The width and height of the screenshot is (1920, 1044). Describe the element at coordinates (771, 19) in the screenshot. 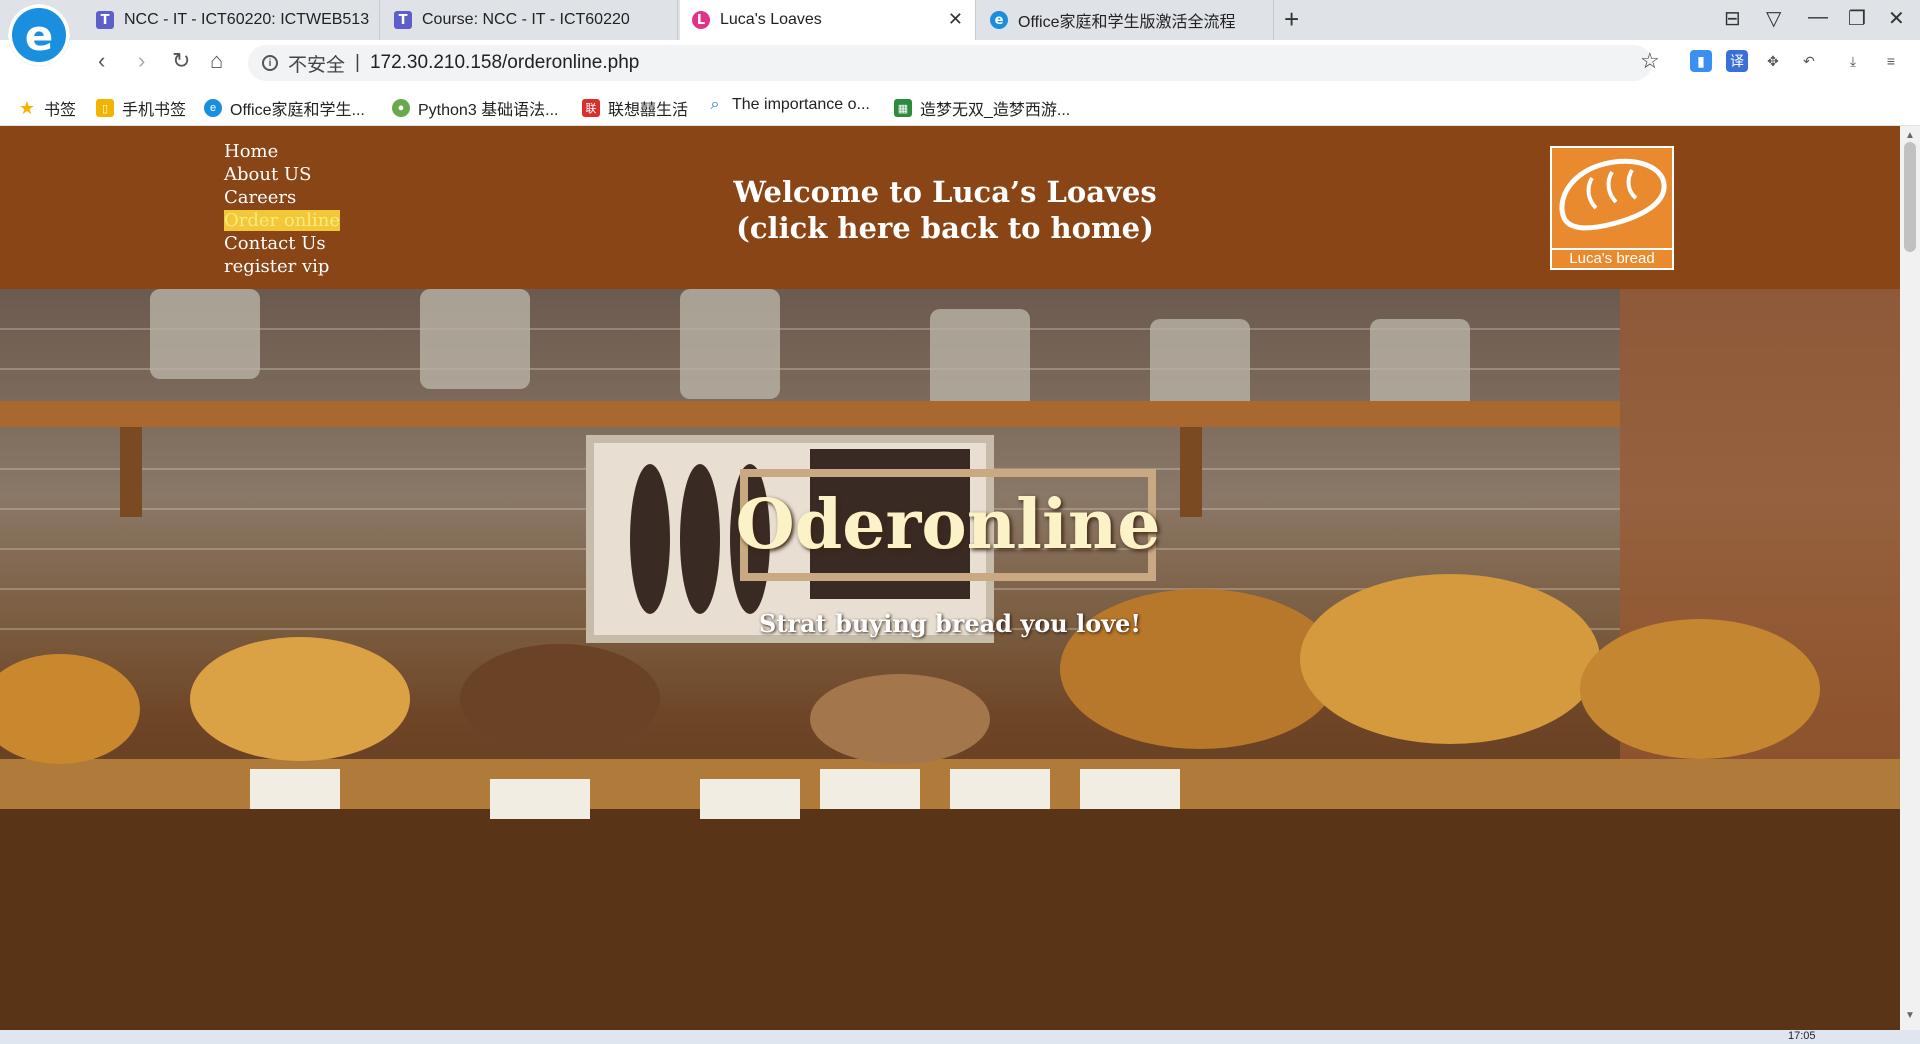

I see `tab-title: Luca's Loaves` at that location.